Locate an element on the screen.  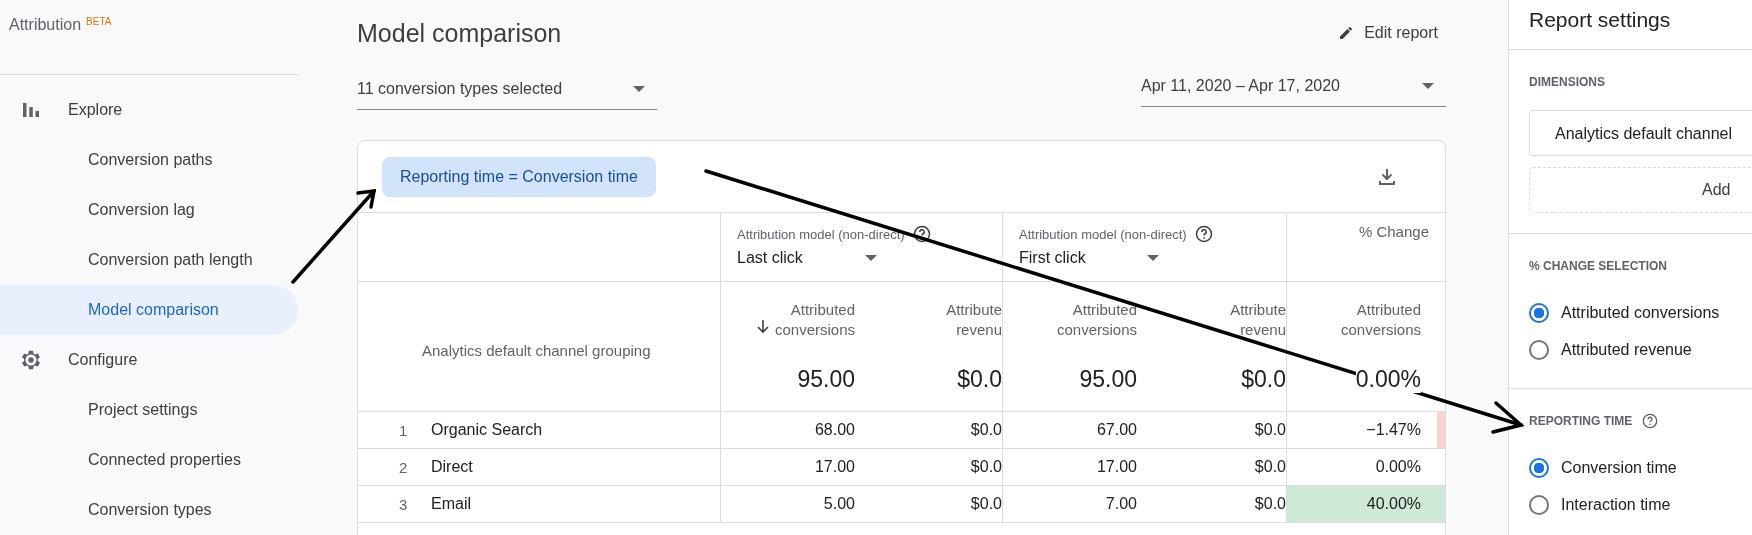
app-title: Attribution is located at coordinates (45, 25).